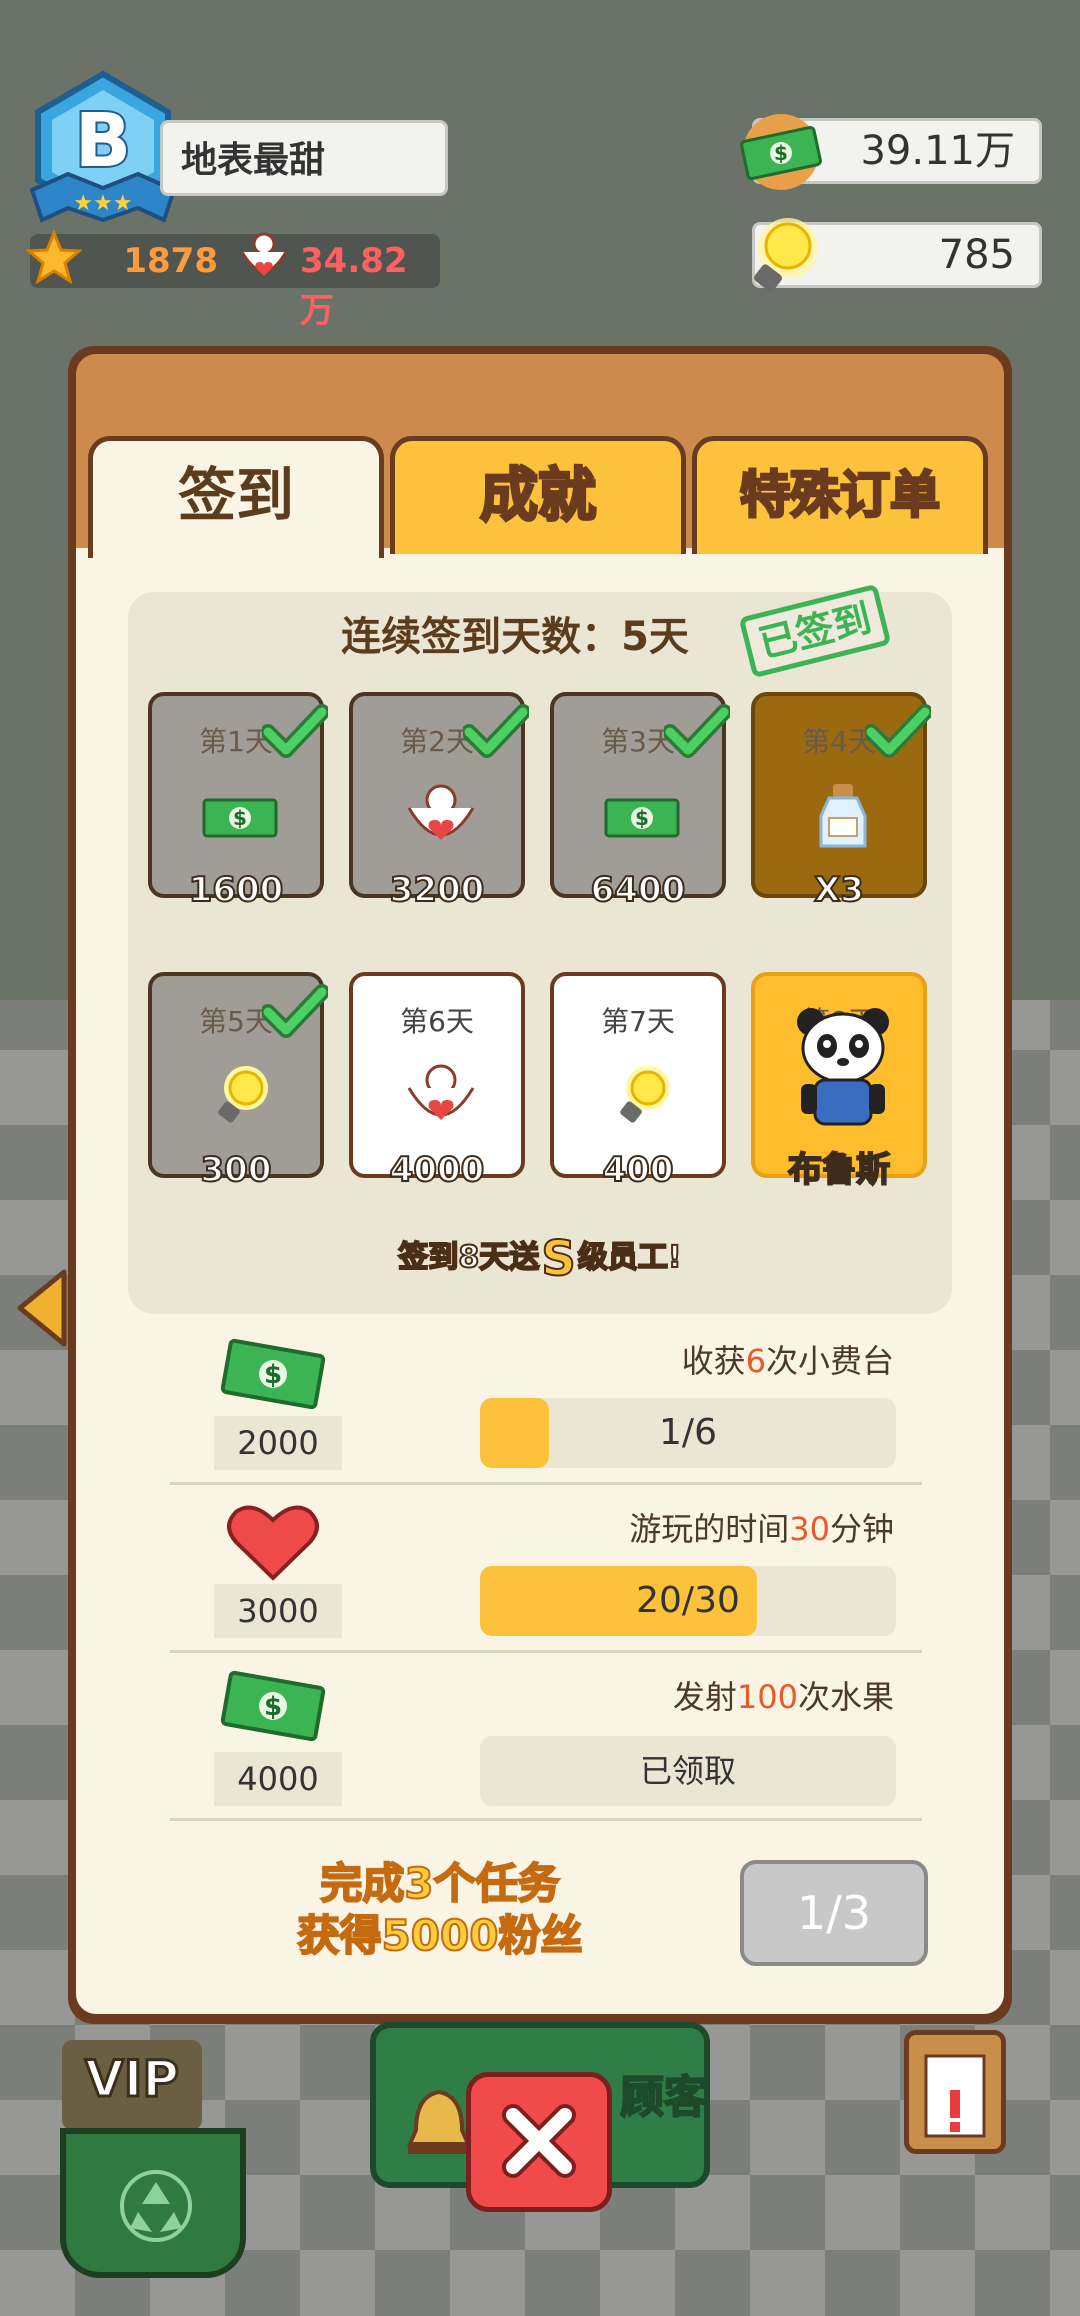 Image resolution: width=1080 pixels, height=2316 pixels. Describe the element at coordinates (515, 637) in the screenshot. I see `streak-text: 连续签到天数：5天` at that location.